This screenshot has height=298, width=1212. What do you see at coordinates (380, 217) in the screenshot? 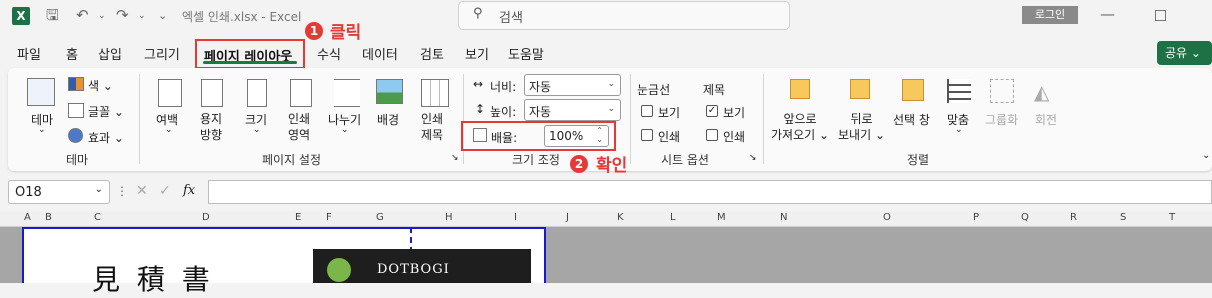
I see `column-header: G` at bounding box center [380, 217].